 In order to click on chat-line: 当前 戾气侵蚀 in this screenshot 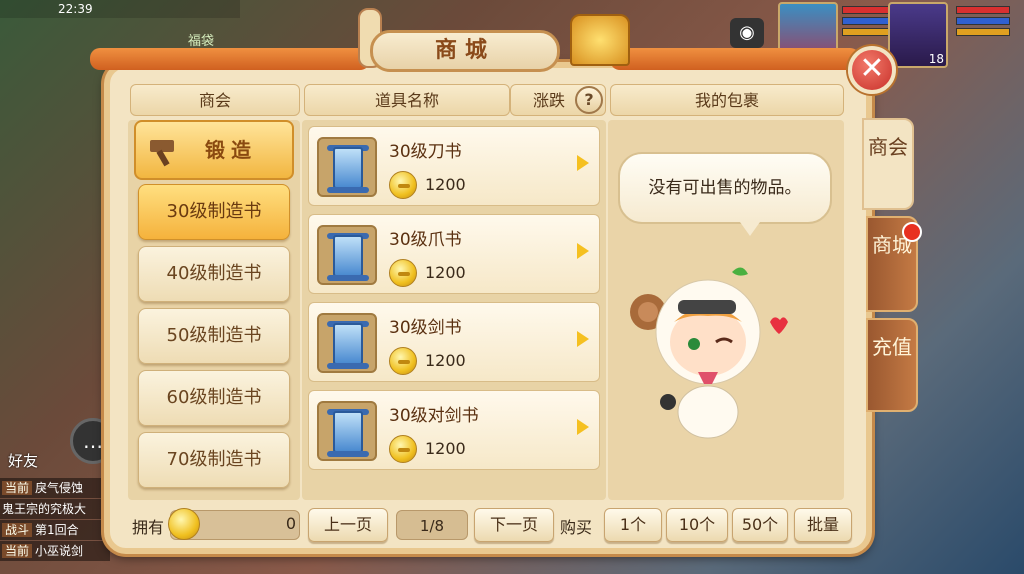, I will do `click(55, 488)`.